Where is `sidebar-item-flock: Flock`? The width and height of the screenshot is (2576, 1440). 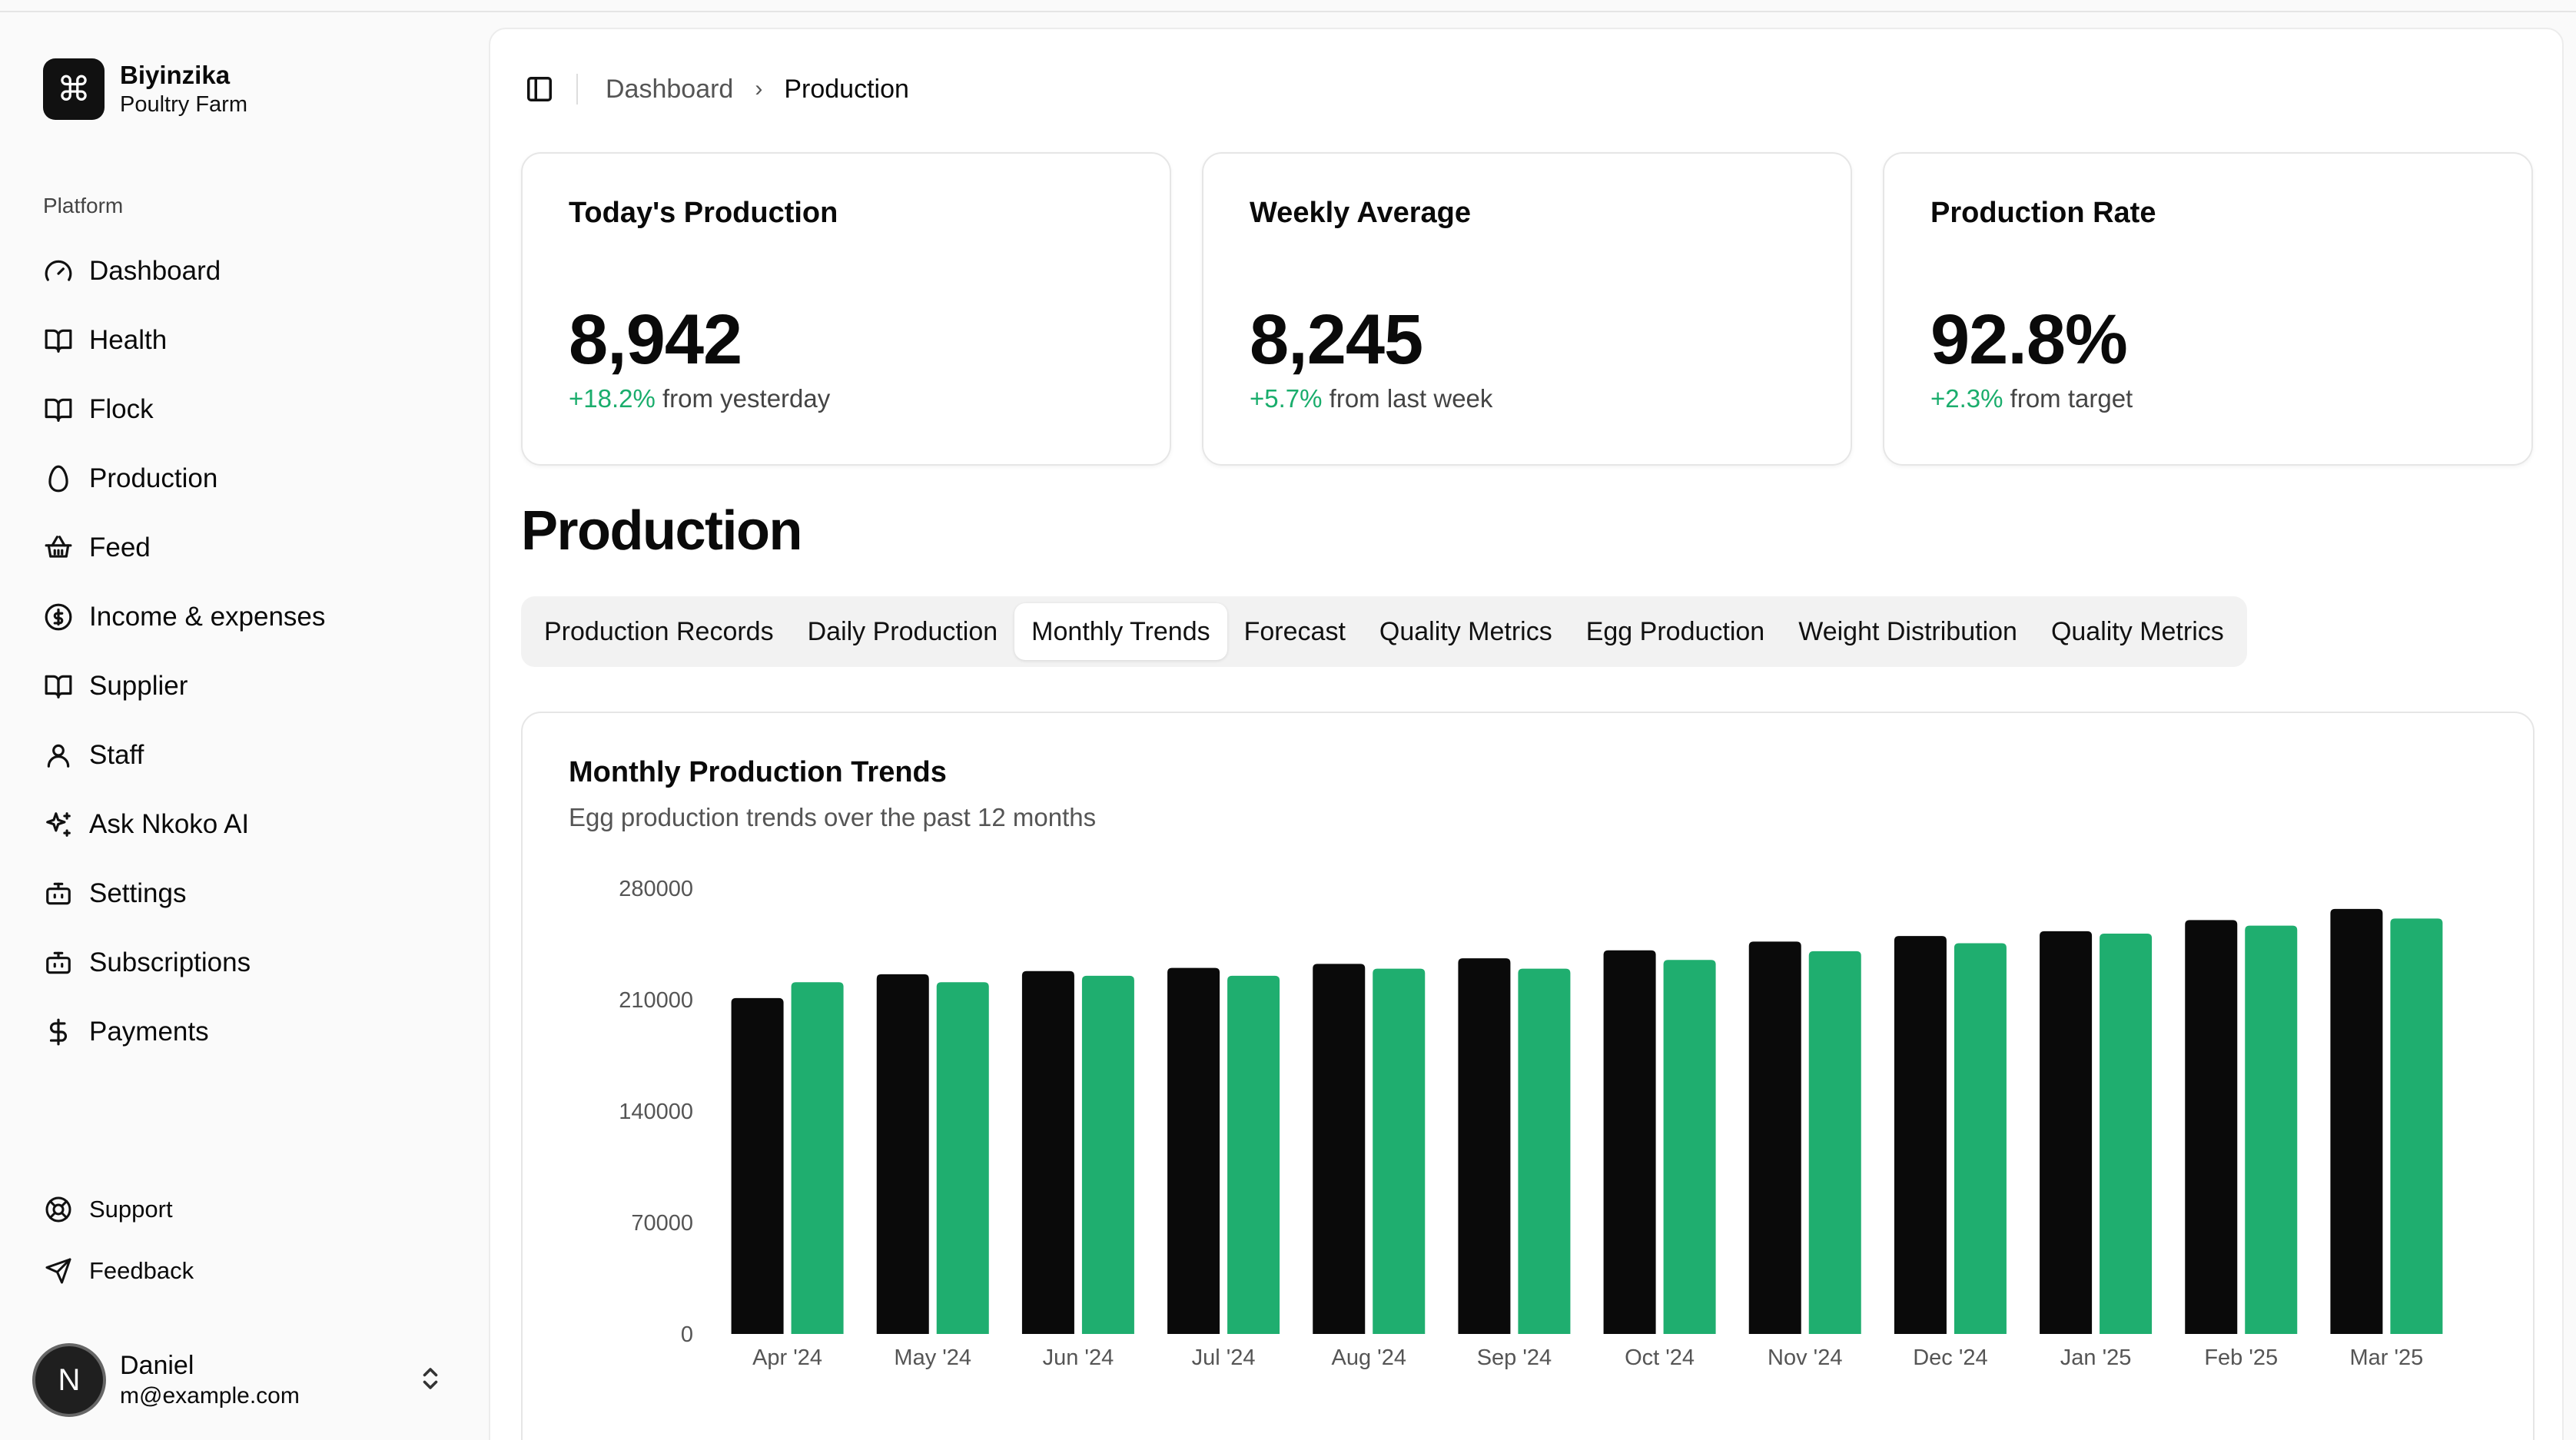
sidebar-item-flock: Flock is located at coordinates (244, 410).